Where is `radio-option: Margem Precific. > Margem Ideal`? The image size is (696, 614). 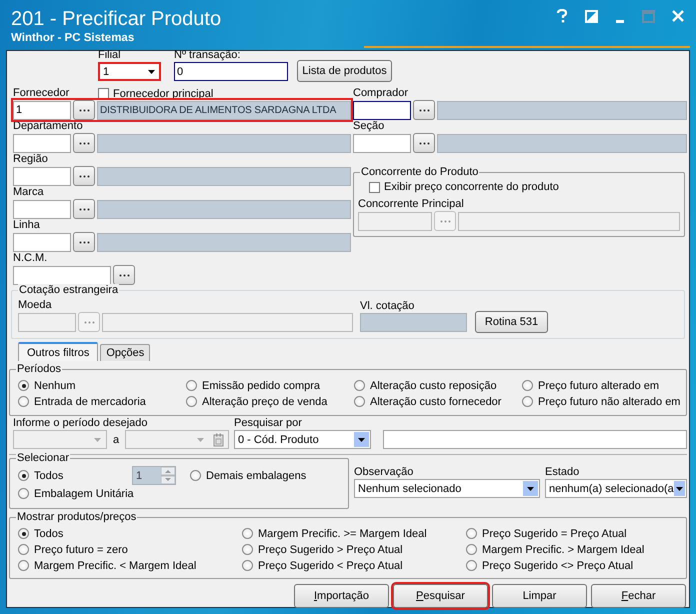 radio-option: Margem Precific. > Margem Ideal is located at coordinates (576, 549).